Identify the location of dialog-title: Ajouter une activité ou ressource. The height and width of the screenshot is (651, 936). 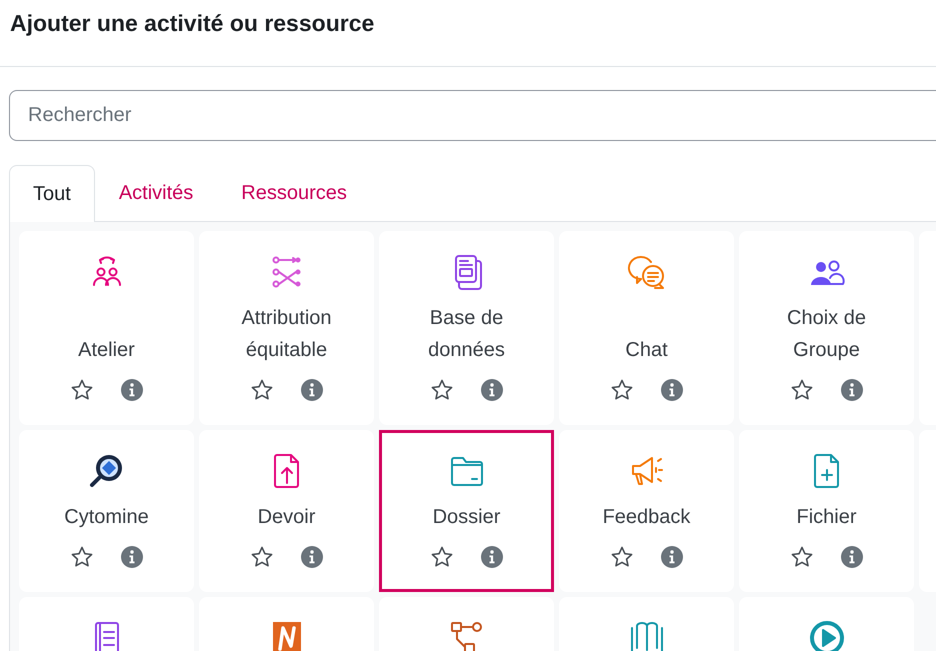
(193, 23).